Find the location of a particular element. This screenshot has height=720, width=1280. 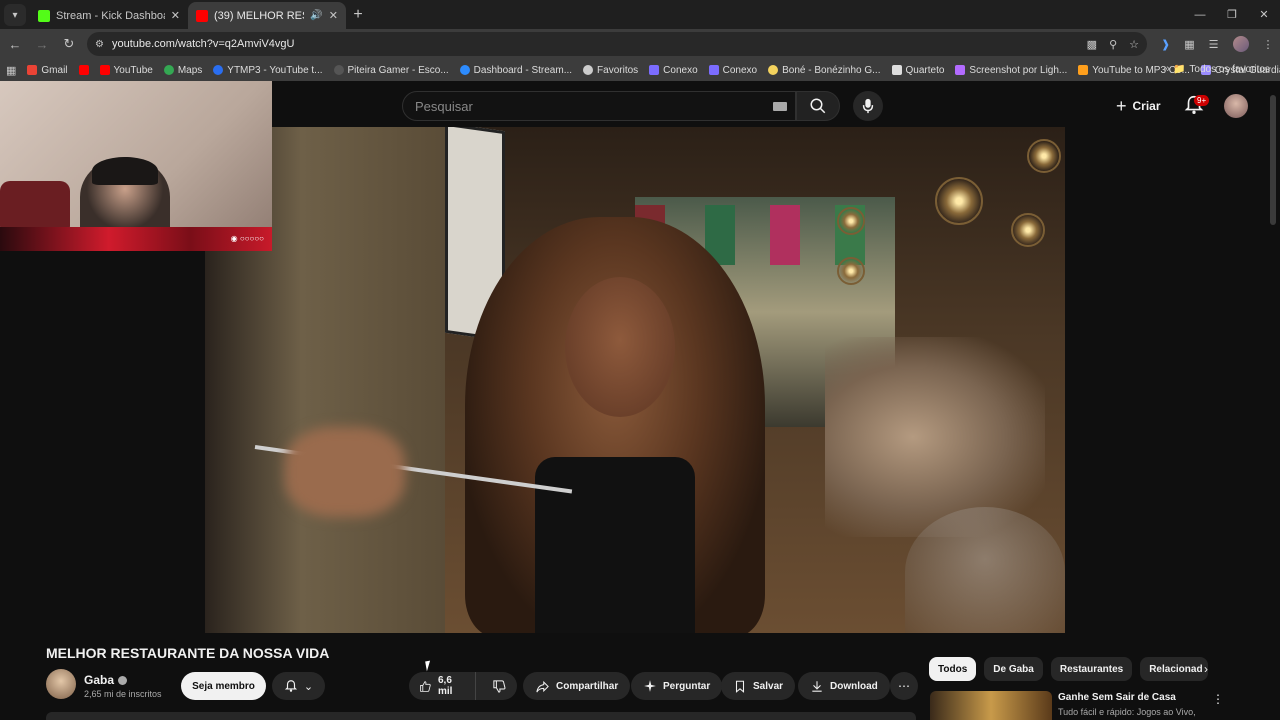

chip-all: Todos is located at coordinates (953, 669).